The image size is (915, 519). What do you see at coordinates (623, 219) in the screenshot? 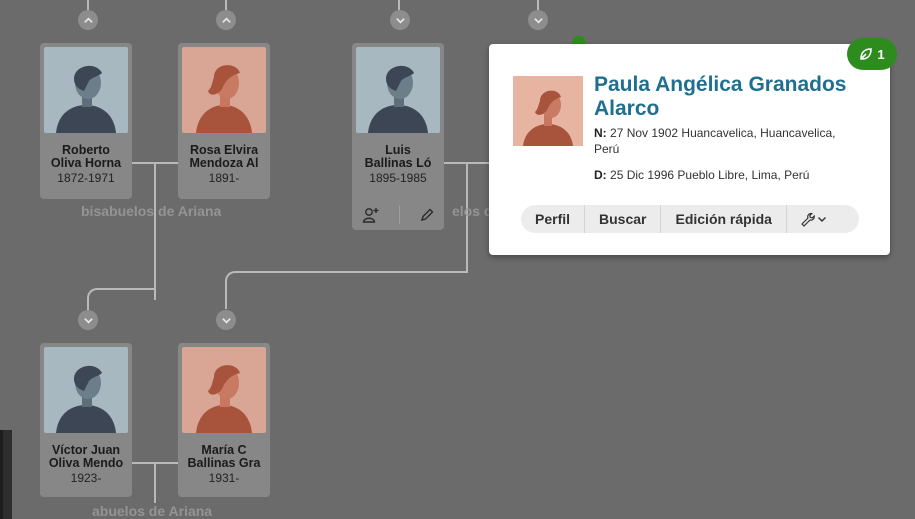
I see `search-button: Buscar` at bounding box center [623, 219].